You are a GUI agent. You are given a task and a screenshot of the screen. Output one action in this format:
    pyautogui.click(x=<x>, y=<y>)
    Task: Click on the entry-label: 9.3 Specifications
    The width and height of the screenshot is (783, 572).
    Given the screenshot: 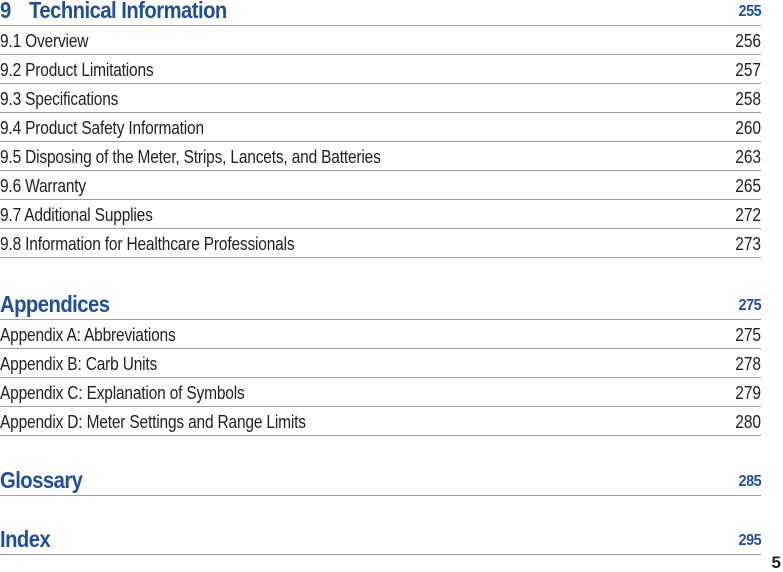 What is the action you would take?
    pyautogui.click(x=59, y=98)
    